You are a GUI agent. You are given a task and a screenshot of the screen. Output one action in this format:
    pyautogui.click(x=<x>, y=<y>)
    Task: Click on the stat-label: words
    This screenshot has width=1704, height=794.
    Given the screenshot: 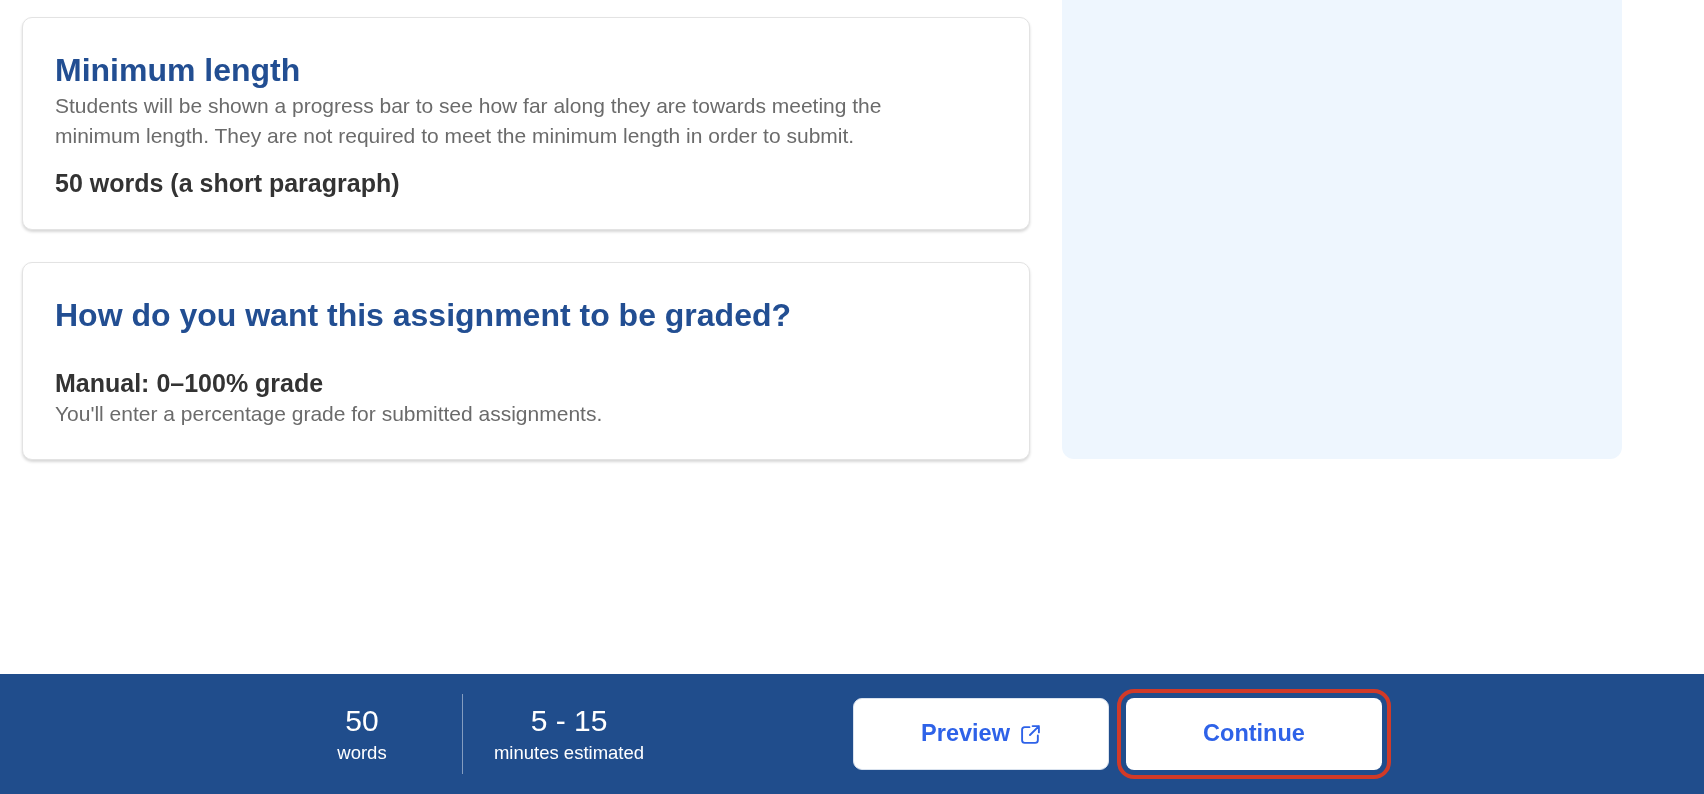 What is the action you would take?
    pyautogui.click(x=362, y=752)
    